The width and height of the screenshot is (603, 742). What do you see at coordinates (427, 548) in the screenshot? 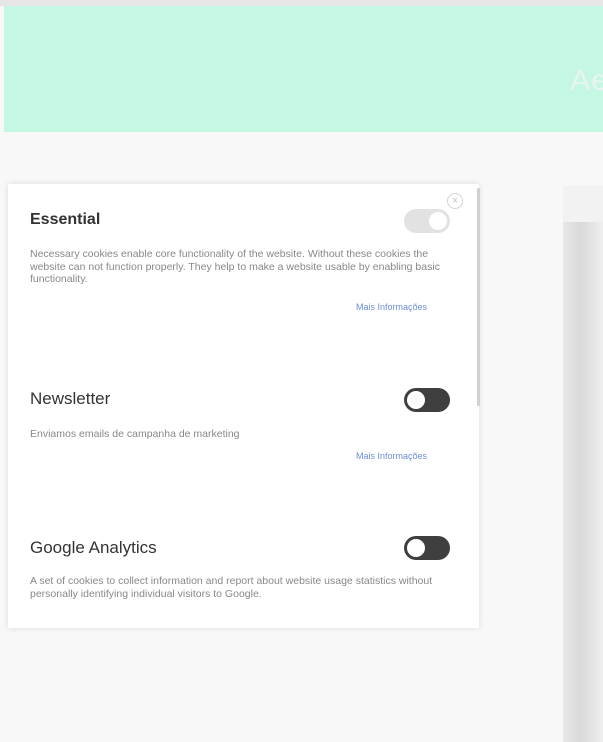
I see `toggle-google-analytics` at bounding box center [427, 548].